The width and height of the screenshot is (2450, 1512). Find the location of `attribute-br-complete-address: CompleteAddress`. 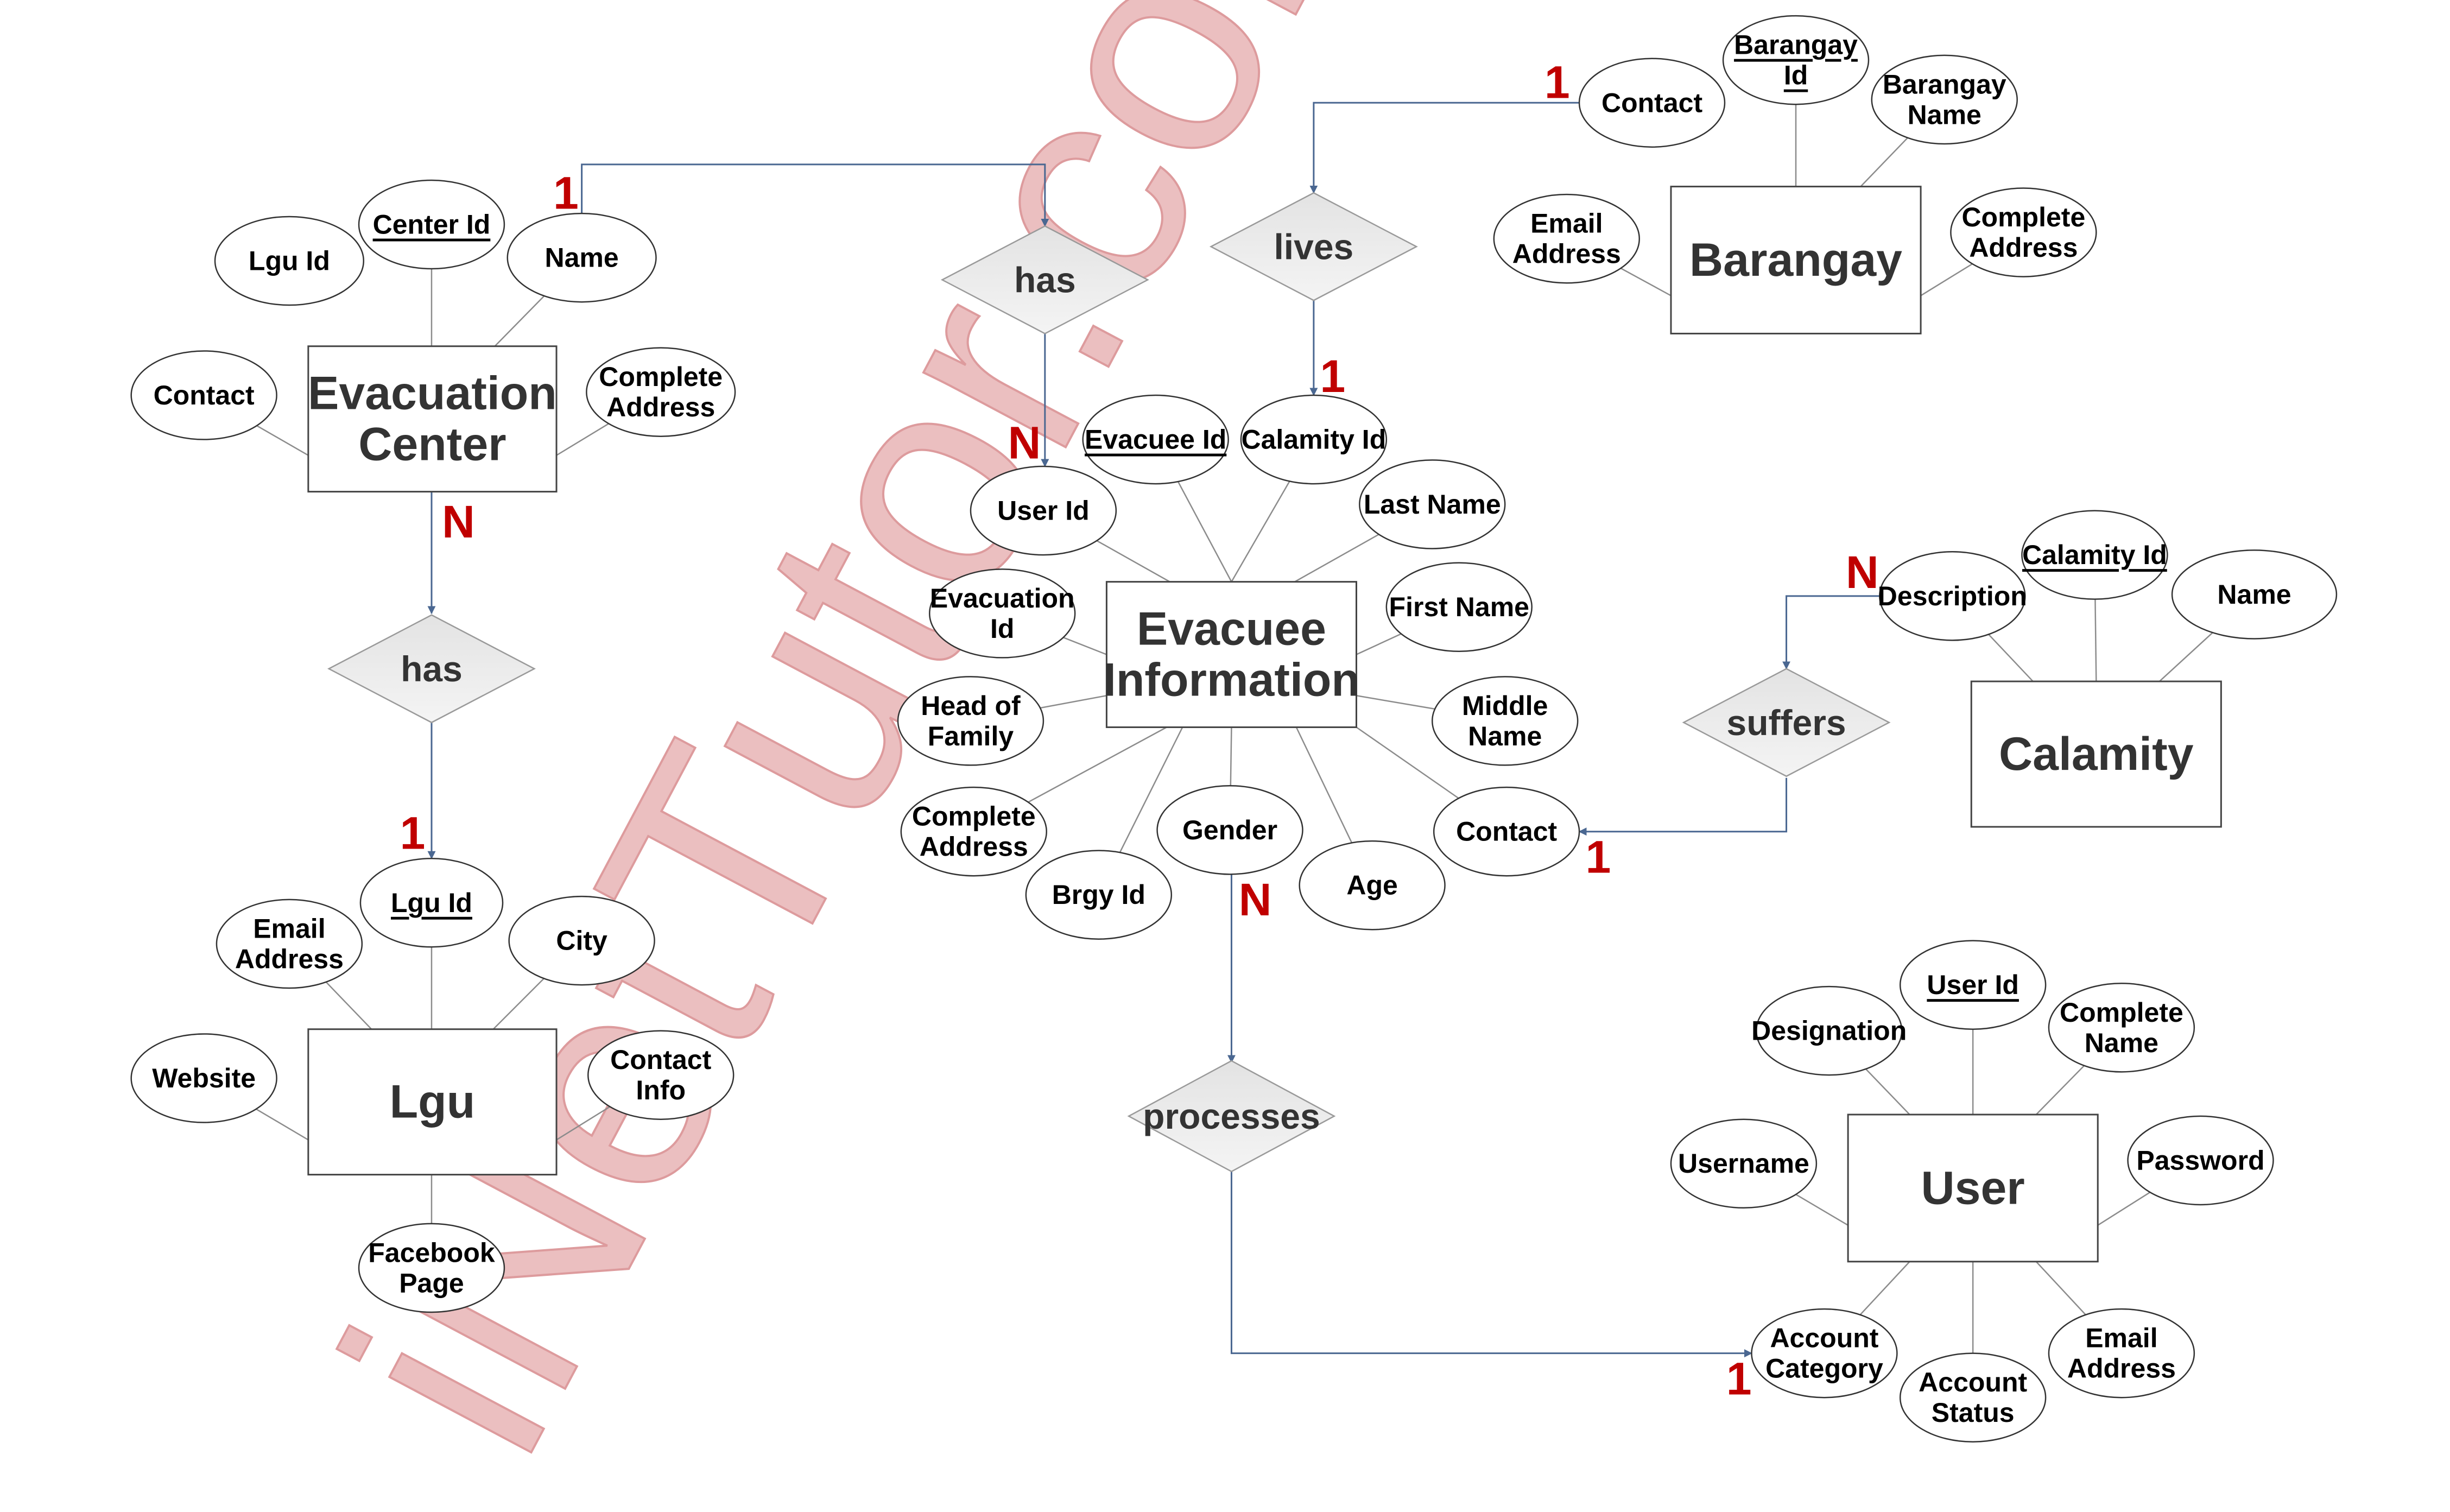

attribute-br-complete-address: CompleteAddress is located at coordinates (2024, 232).